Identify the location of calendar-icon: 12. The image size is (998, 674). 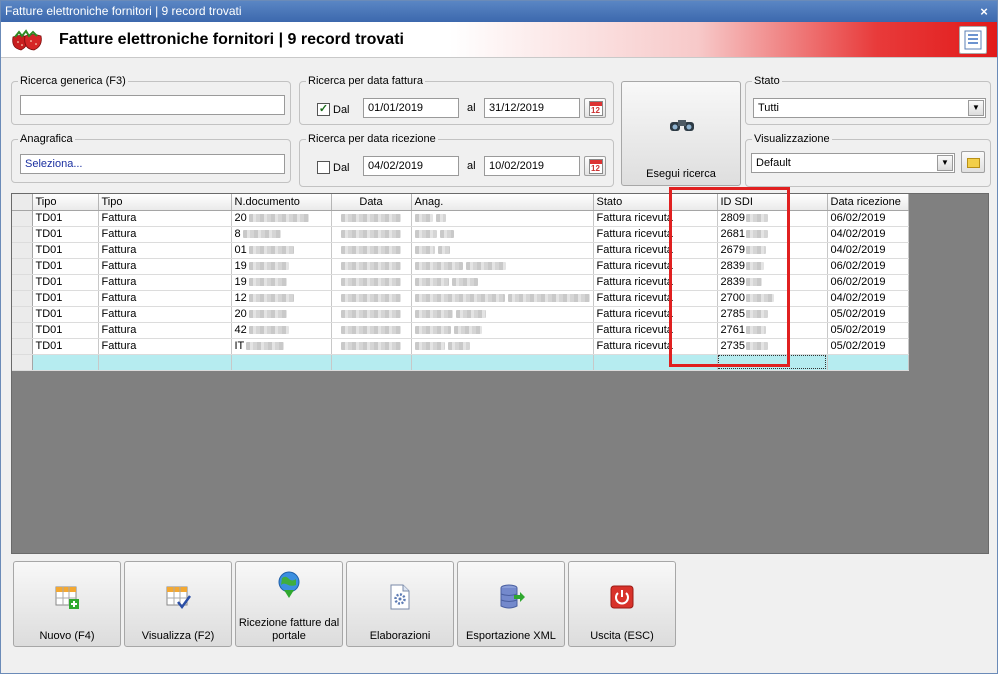
(596, 108).